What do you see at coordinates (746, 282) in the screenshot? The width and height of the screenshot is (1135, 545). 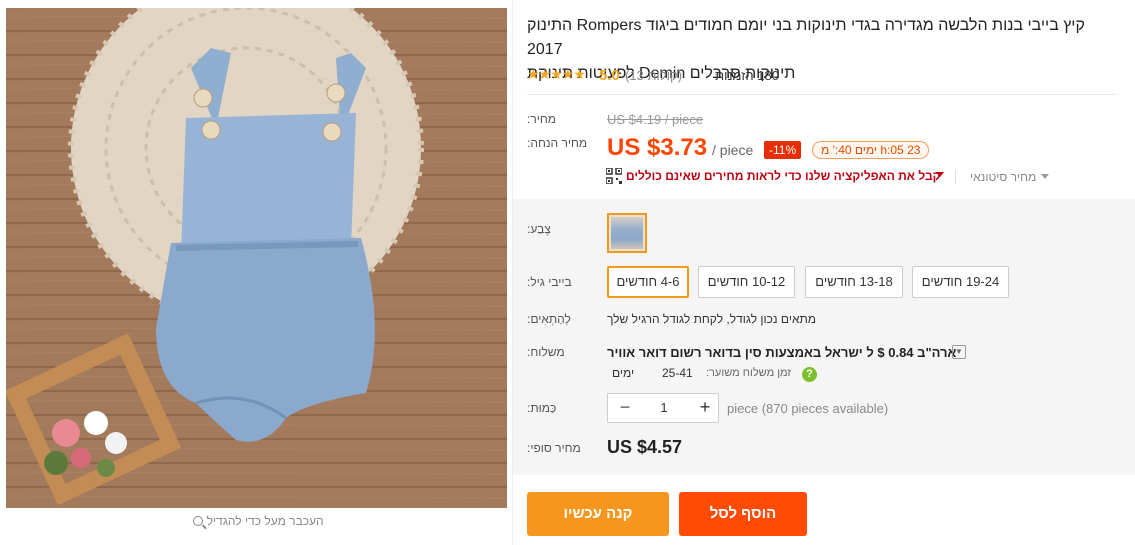 I see `size-option-10-12: 10-12 חודשים` at bounding box center [746, 282].